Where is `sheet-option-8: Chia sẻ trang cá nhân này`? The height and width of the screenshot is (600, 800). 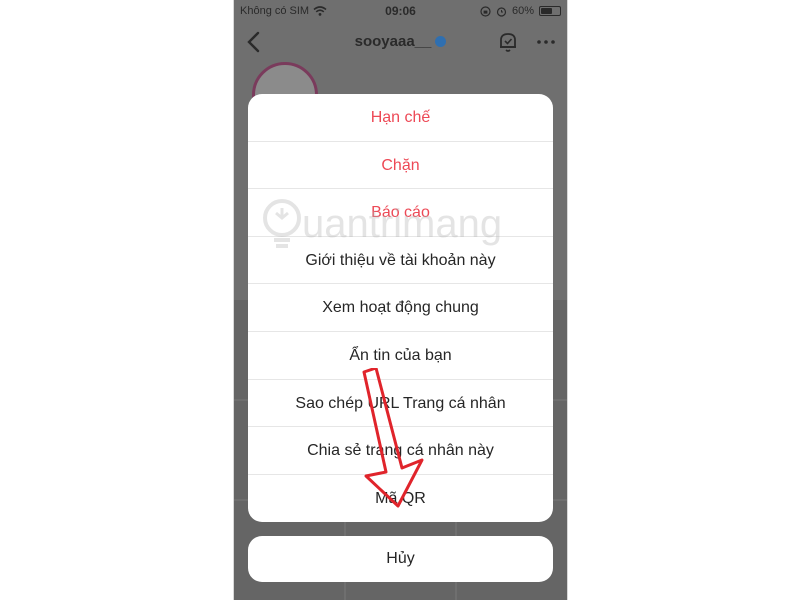 sheet-option-8: Chia sẻ trang cá nhân này is located at coordinates (400, 451).